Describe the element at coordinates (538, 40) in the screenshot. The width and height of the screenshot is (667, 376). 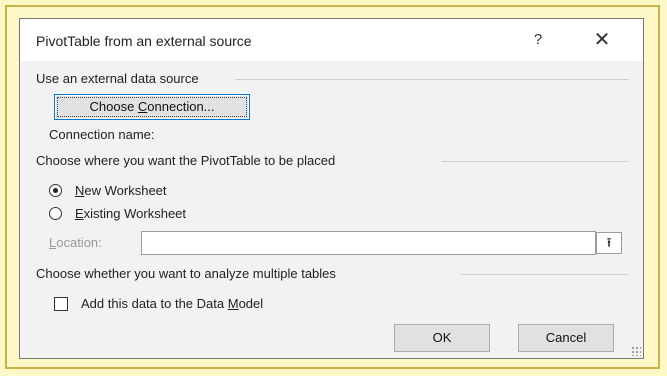
I see `help-icon: ?` at that location.